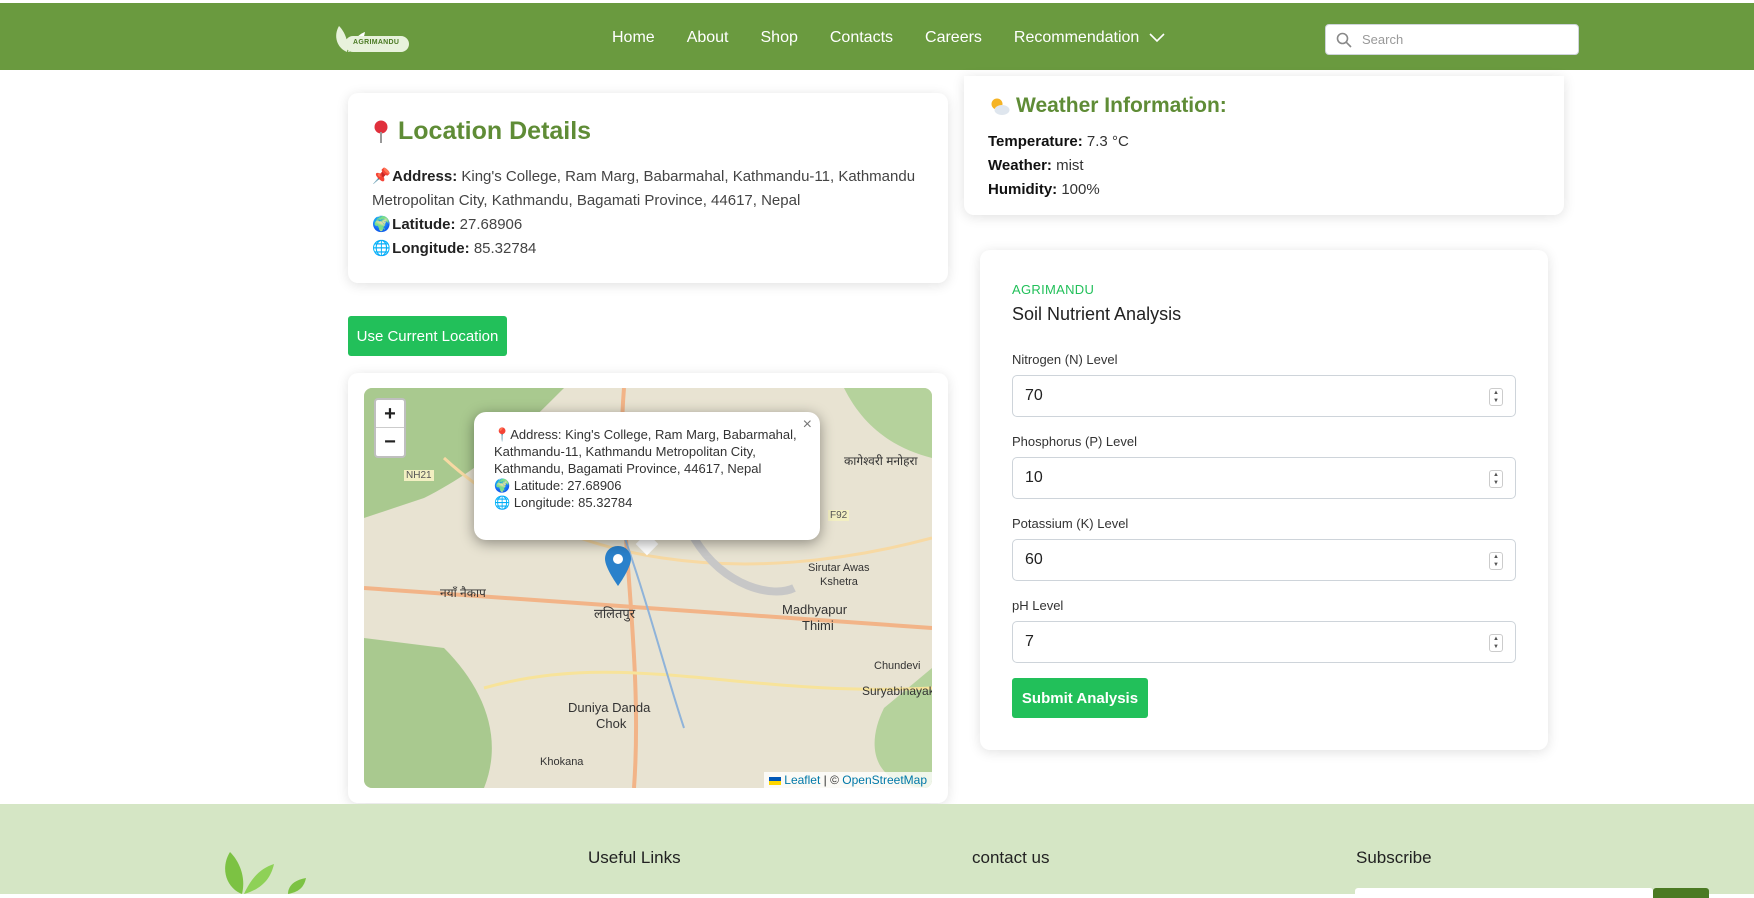  Describe the element at coordinates (502, 502) in the screenshot. I see `popup-globe-grid-icon: 🌐` at that location.